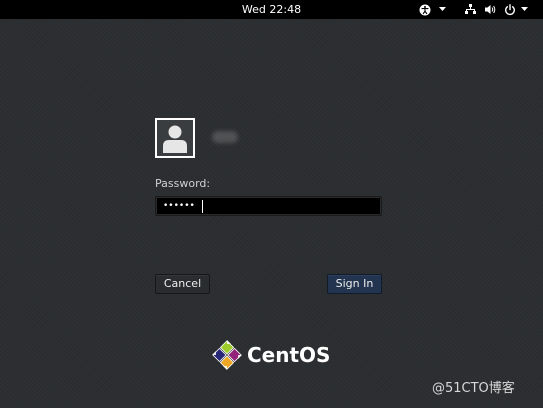 The width and height of the screenshot is (543, 408). I want to click on network-icon, so click(470, 9).